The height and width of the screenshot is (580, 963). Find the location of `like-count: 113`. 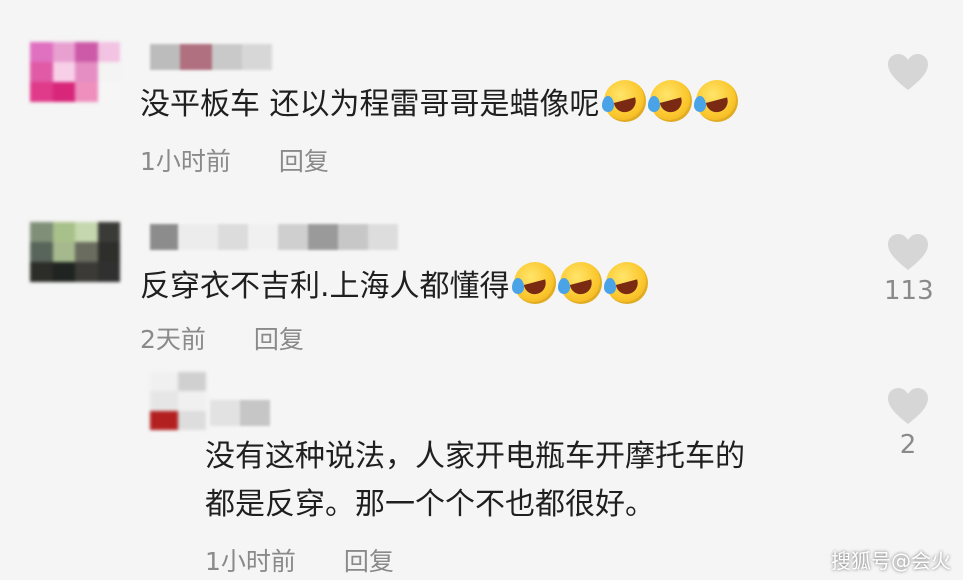

like-count: 113 is located at coordinates (909, 291).